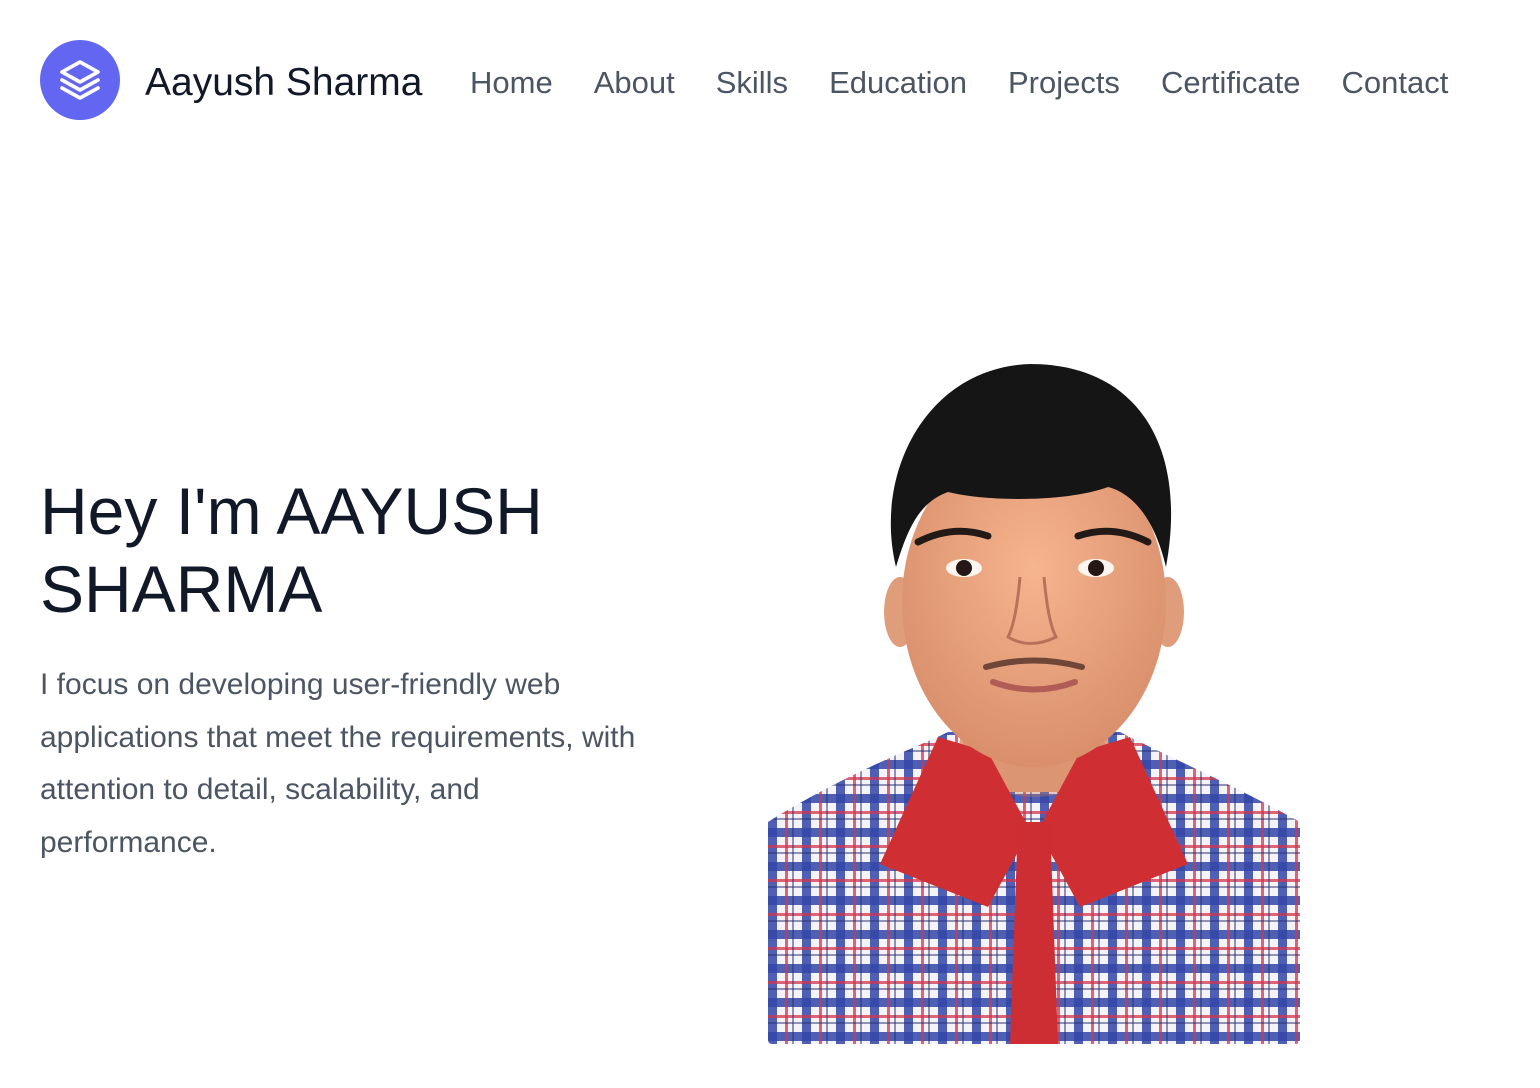  What do you see at coordinates (752, 83) in the screenshot?
I see `nav-skills: Skills` at bounding box center [752, 83].